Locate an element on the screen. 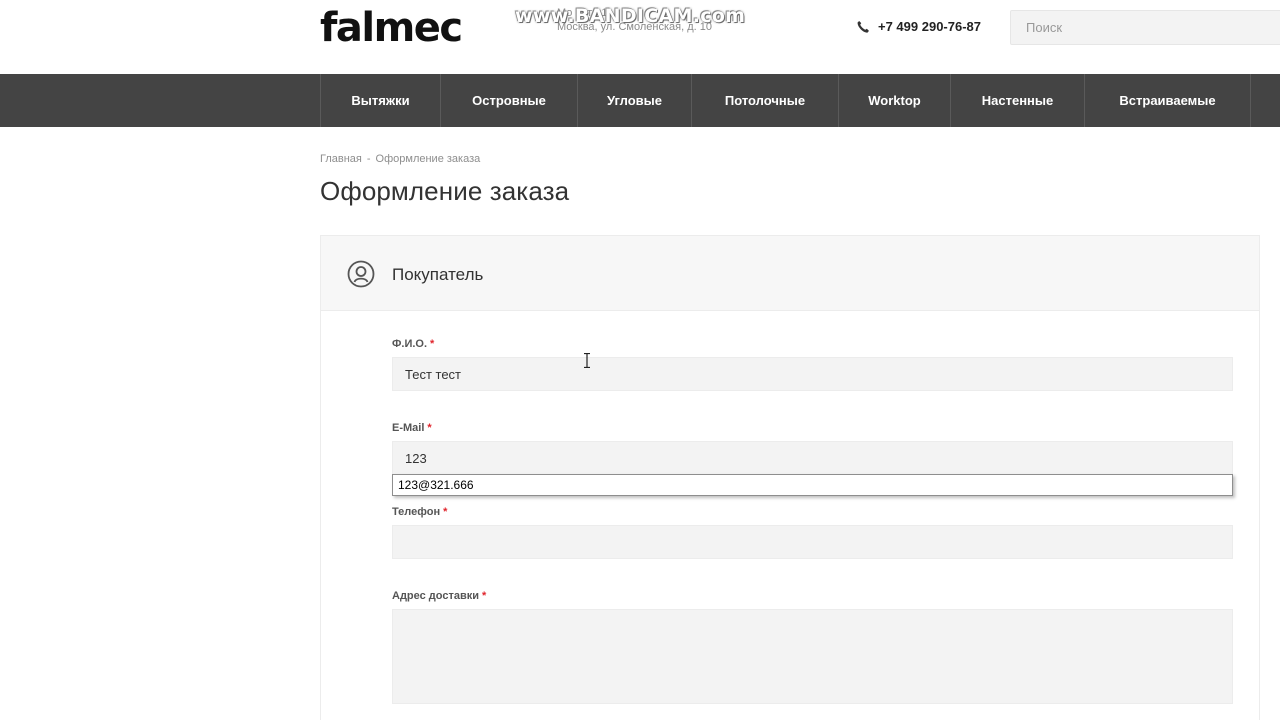 This screenshot has width=1280, height=720. name-field is located at coordinates (812, 374).